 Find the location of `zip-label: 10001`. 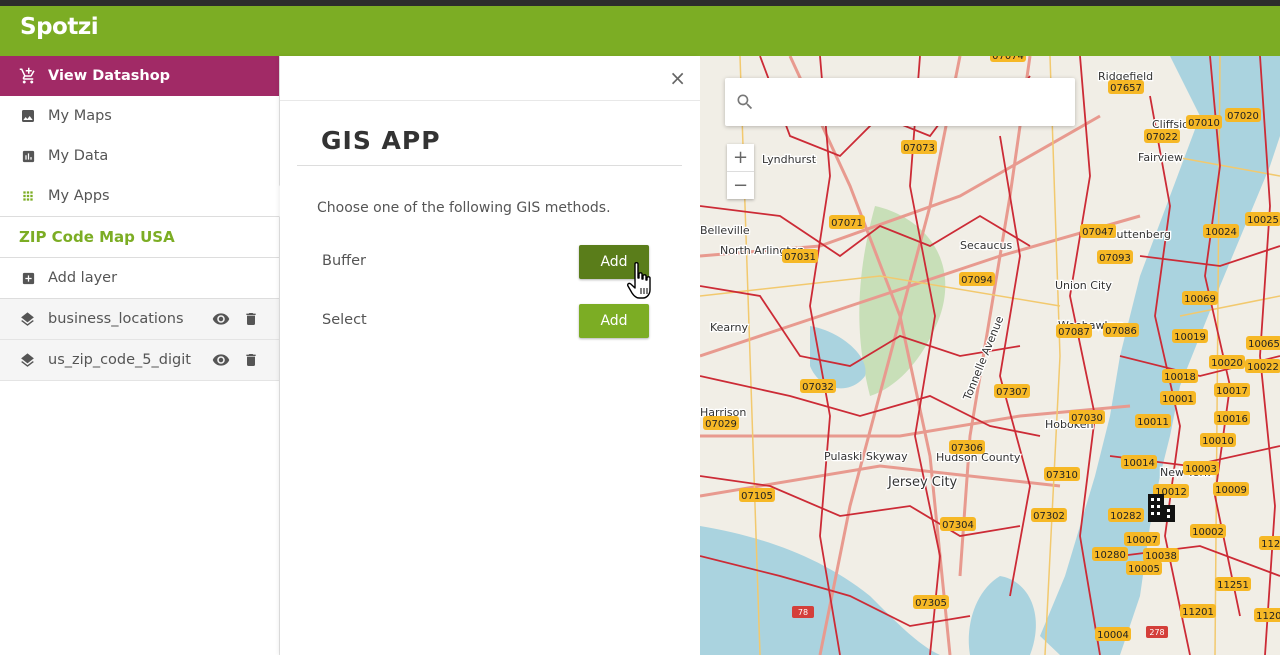

zip-label: 10001 is located at coordinates (1178, 398).